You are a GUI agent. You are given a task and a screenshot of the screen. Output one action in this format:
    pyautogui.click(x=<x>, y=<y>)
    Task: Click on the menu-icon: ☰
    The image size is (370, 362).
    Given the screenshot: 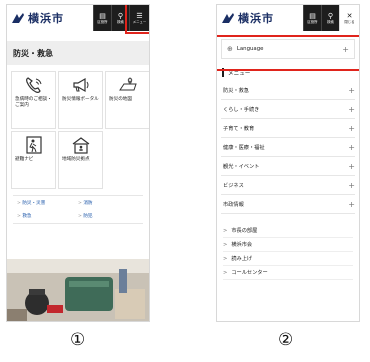 What is the action you would take?
    pyautogui.click(x=139, y=15)
    